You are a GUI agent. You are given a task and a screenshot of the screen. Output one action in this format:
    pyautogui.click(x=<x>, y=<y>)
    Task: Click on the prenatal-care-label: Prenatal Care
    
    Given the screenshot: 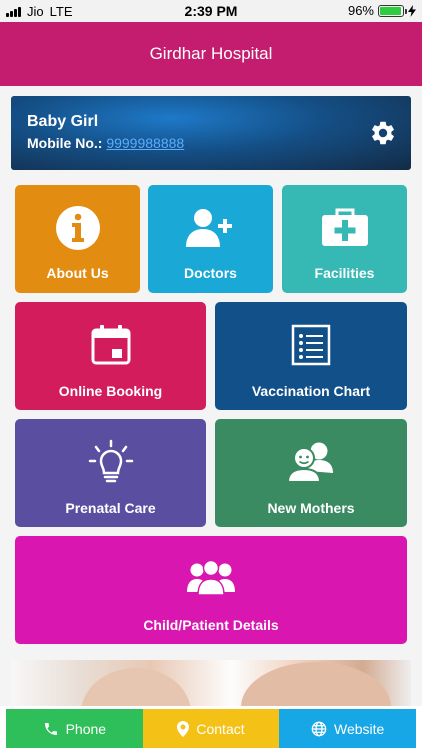 What is the action you would take?
    pyautogui.click(x=110, y=508)
    